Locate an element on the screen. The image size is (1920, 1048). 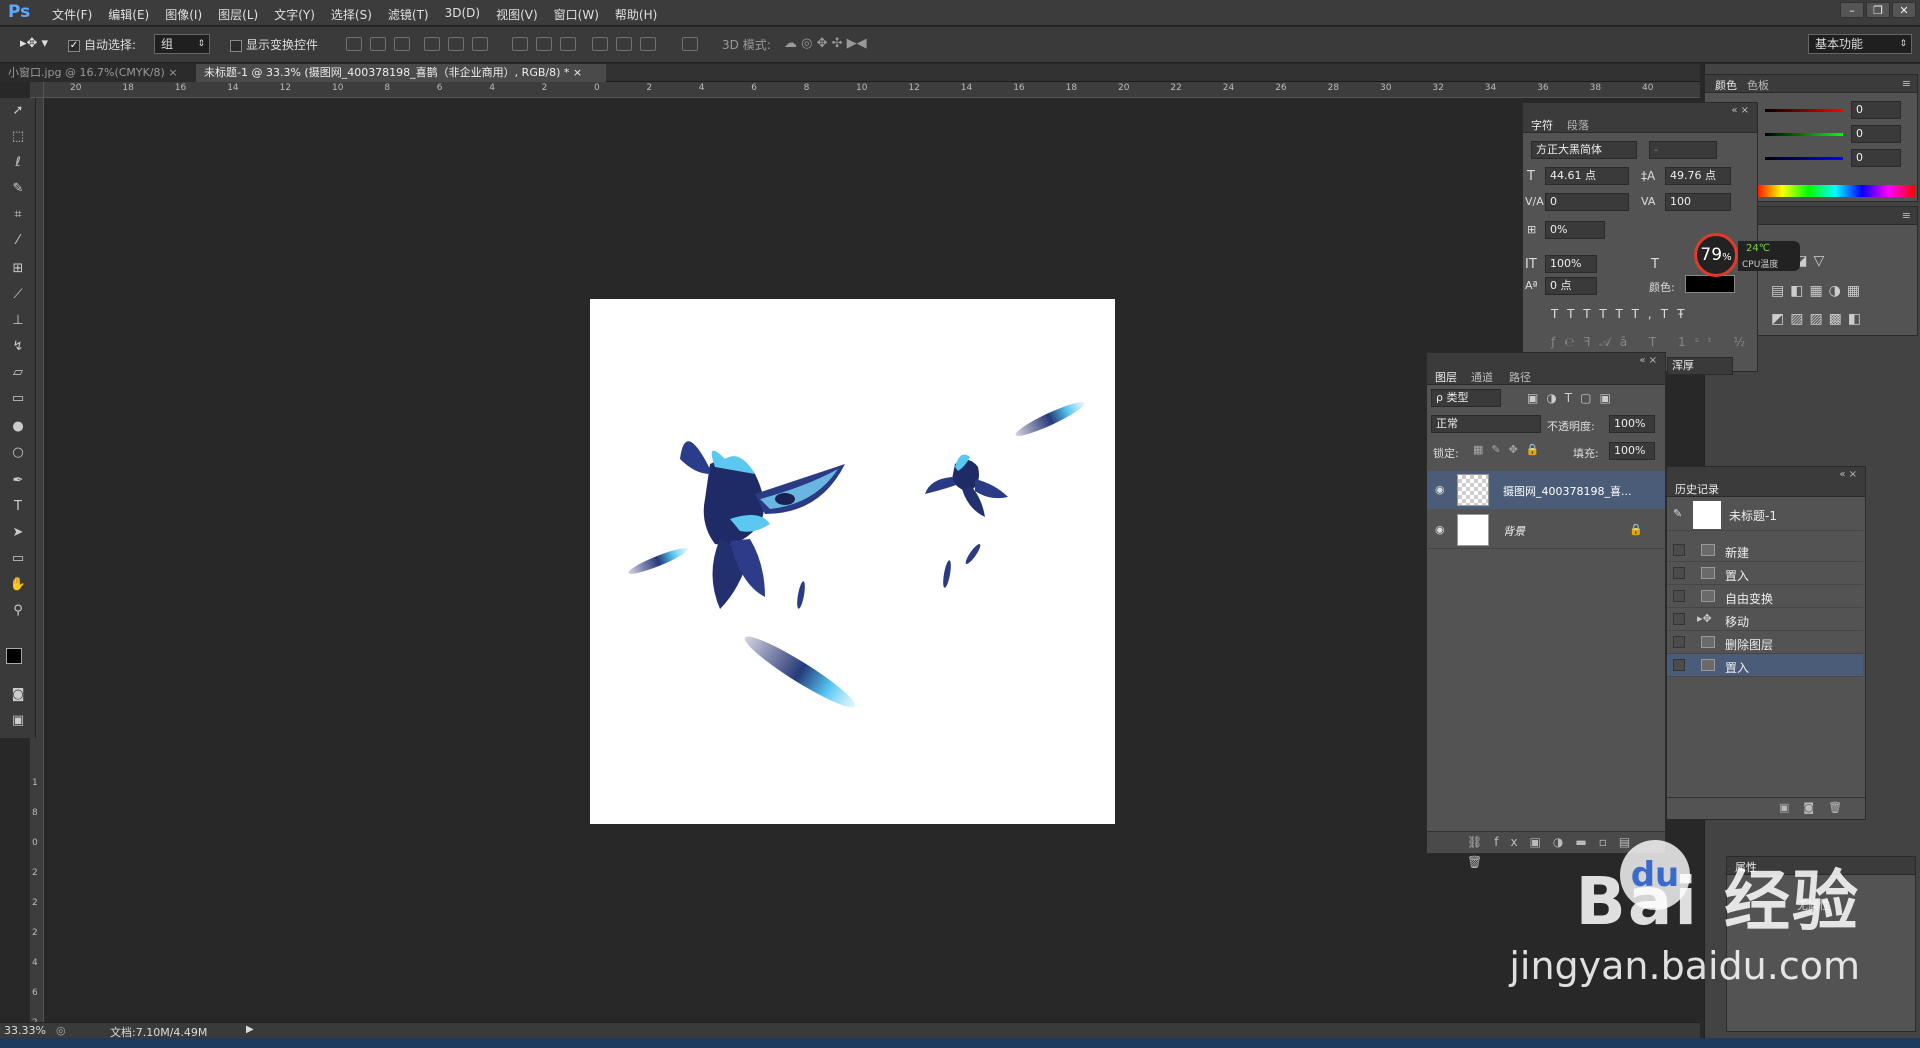
blue-value: 0 is located at coordinates (1876, 158).